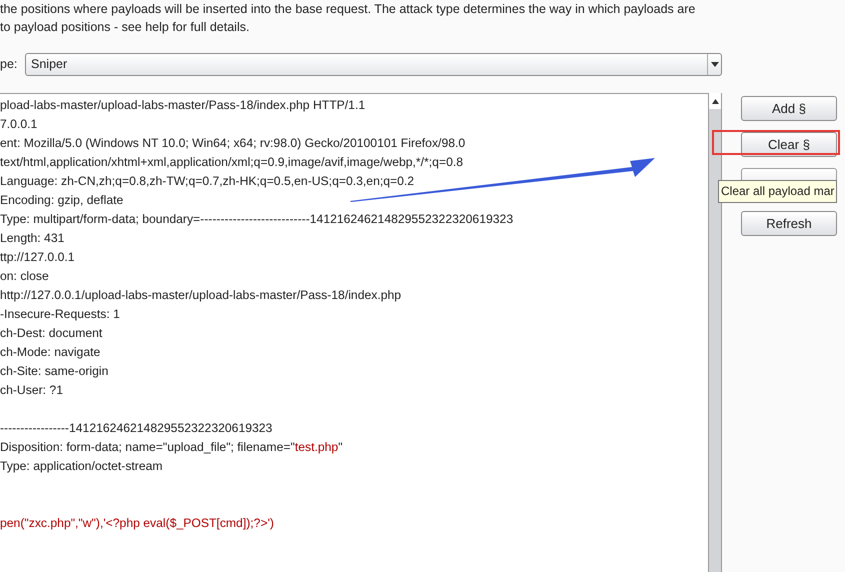 The width and height of the screenshot is (845, 572). I want to click on request-line: ch-Site: same-origin, so click(55, 371).